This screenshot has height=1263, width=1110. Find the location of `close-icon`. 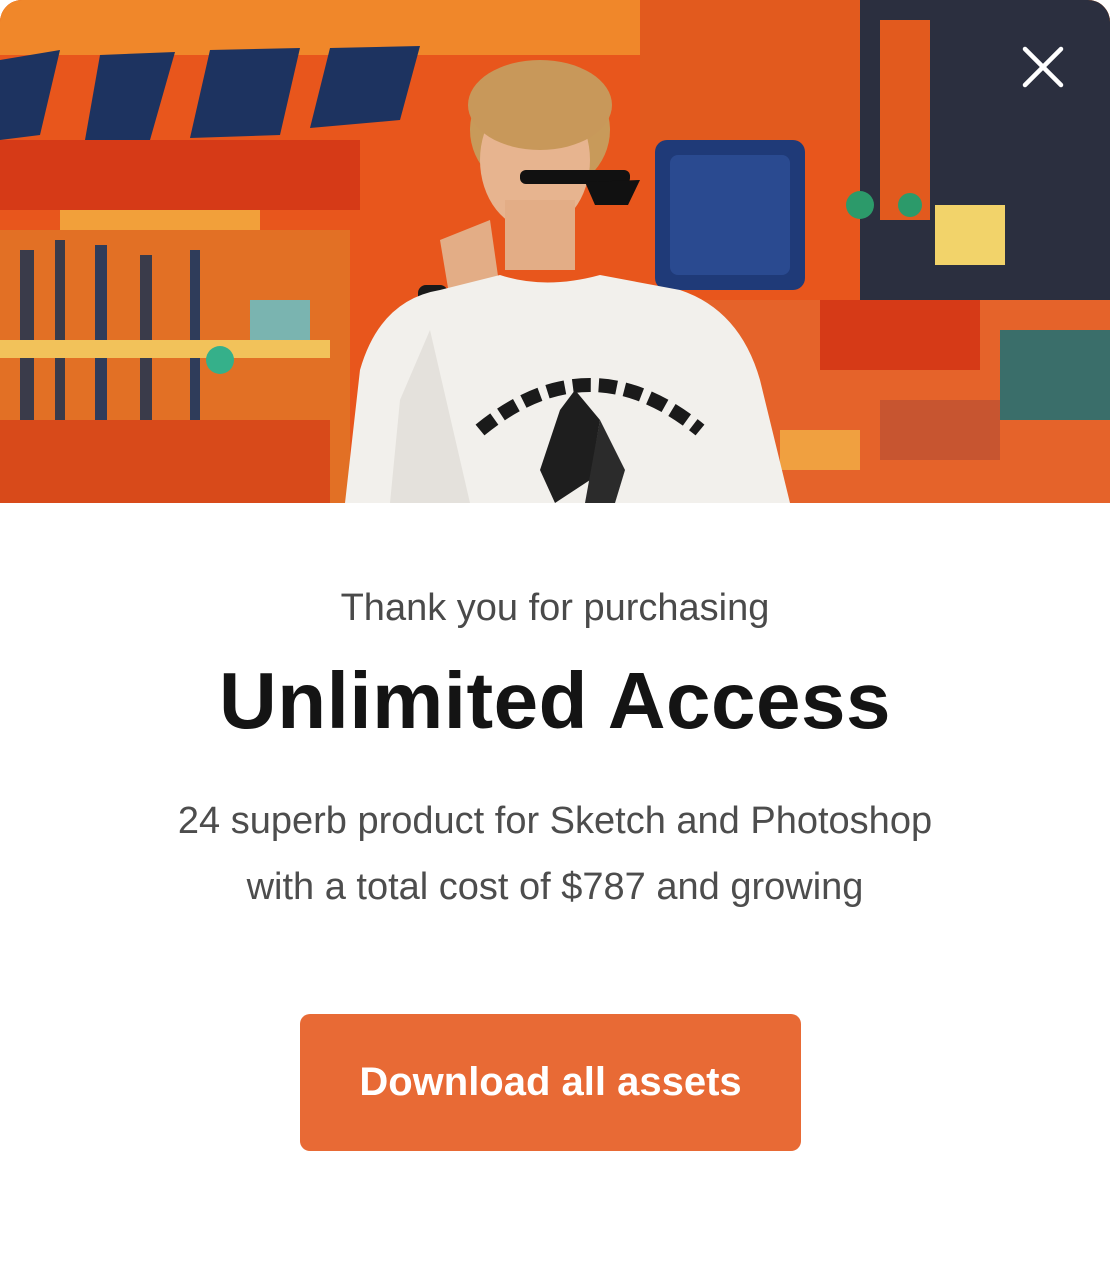

close-icon is located at coordinates (1043, 67).